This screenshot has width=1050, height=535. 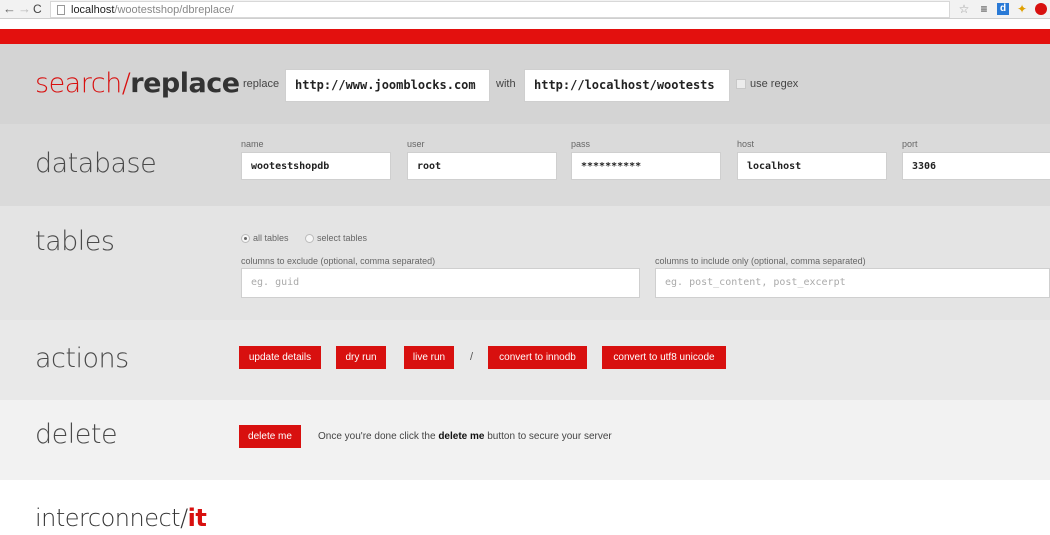 I want to click on dry-run-button: dry run, so click(x=361, y=357).